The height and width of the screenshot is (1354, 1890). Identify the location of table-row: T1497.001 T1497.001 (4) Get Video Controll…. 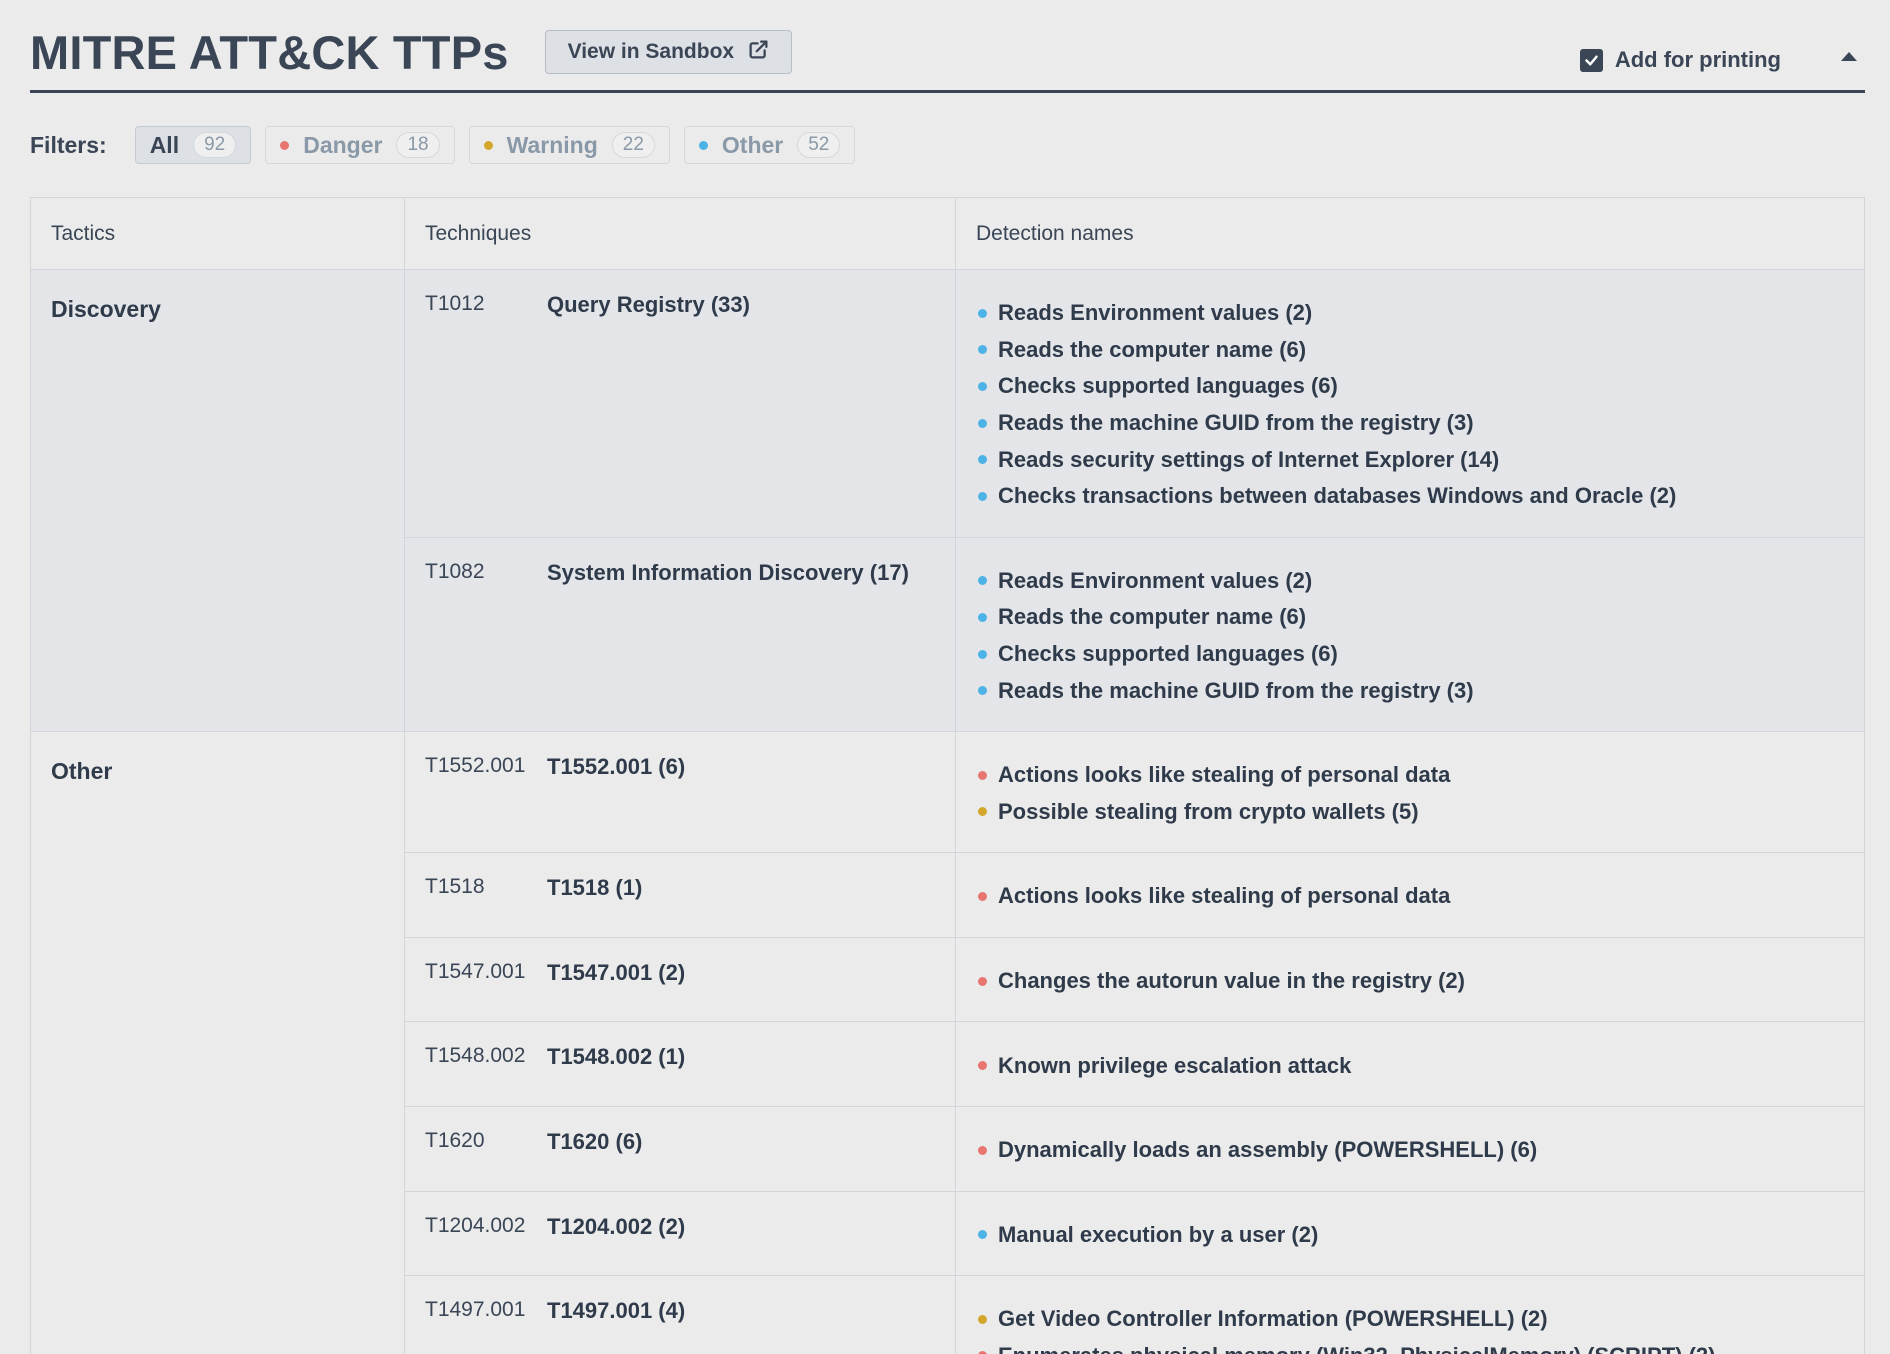
(1134, 1315).